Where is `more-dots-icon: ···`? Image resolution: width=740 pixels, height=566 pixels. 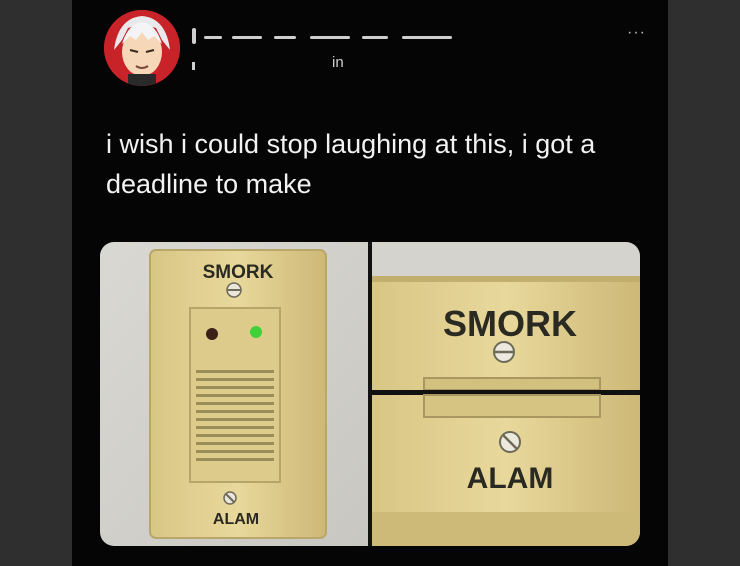
more-dots-icon: ··· is located at coordinates (636, 33).